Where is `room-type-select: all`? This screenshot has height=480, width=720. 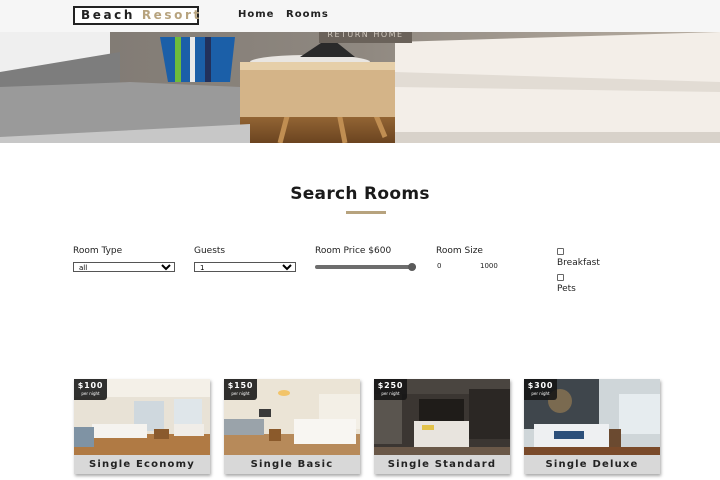 room-type-select: all is located at coordinates (124, 267).